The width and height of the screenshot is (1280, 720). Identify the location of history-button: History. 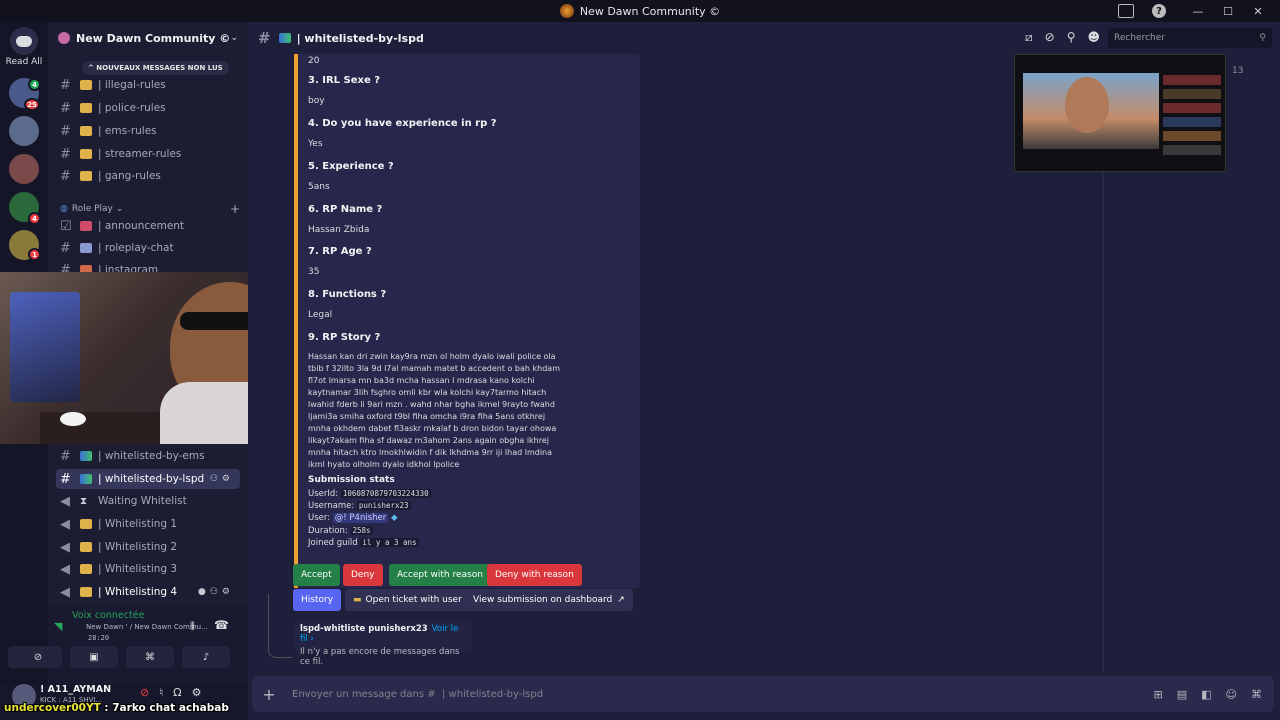
(317, 600).